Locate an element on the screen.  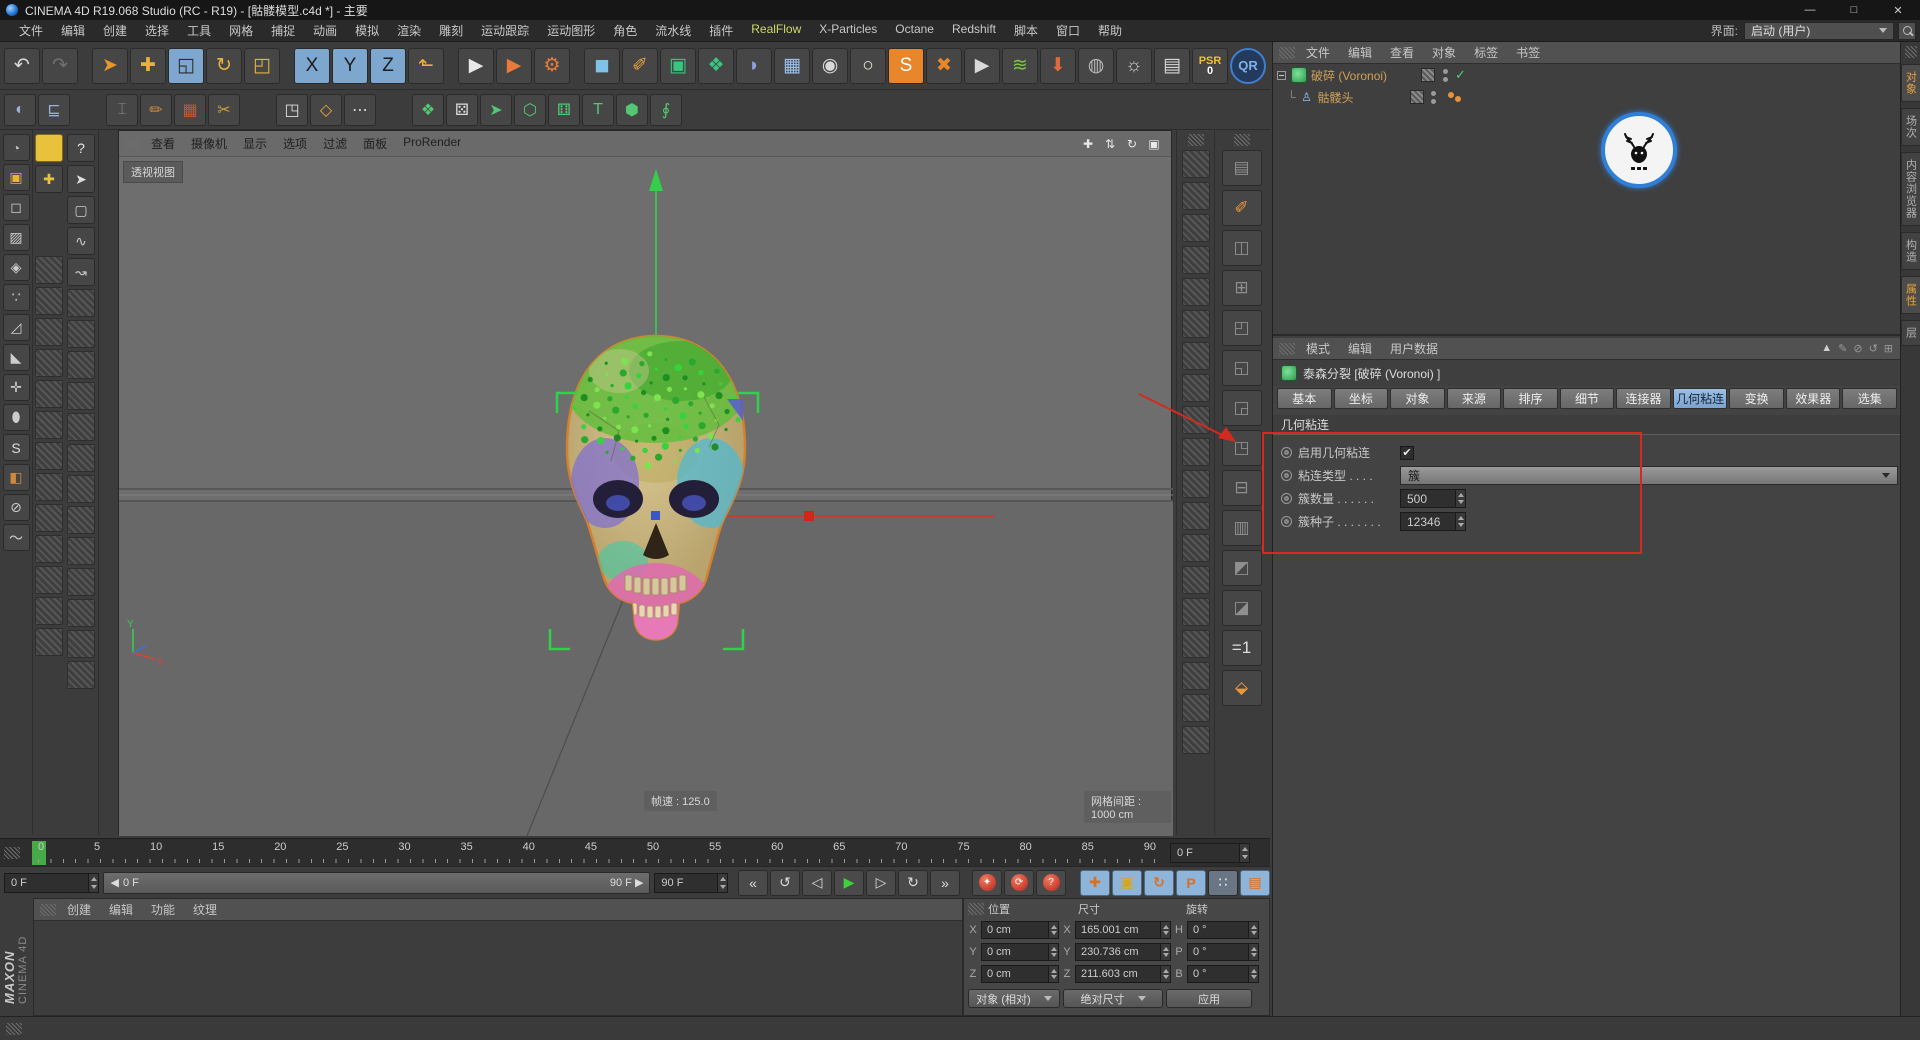
voronoi-fracture-icon: ⬡ is located at coordinates (530, 109).